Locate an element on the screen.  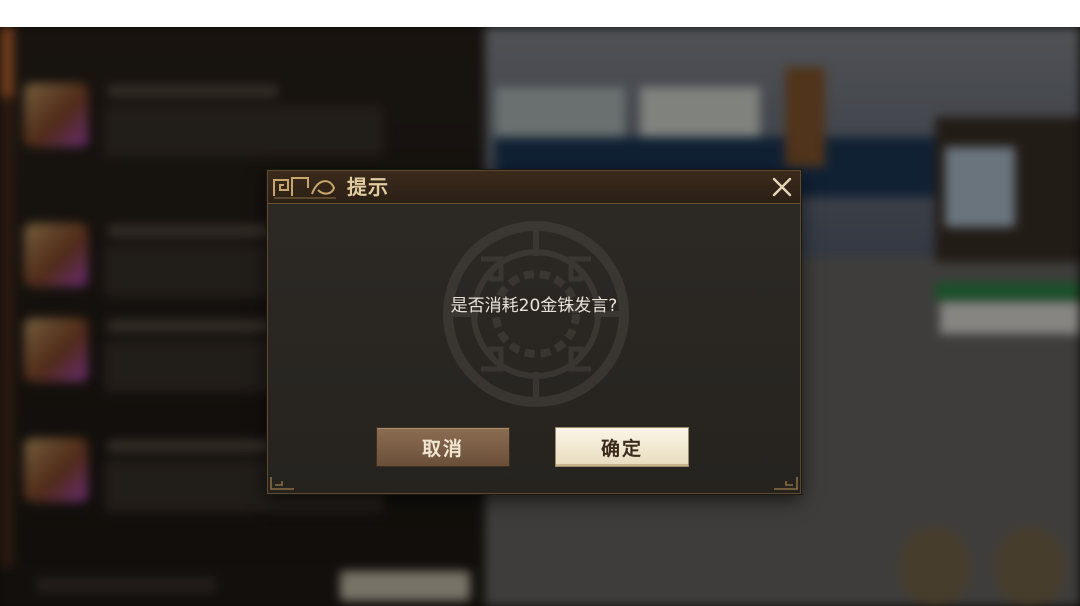
close-button is located at coordinates (782, 187).